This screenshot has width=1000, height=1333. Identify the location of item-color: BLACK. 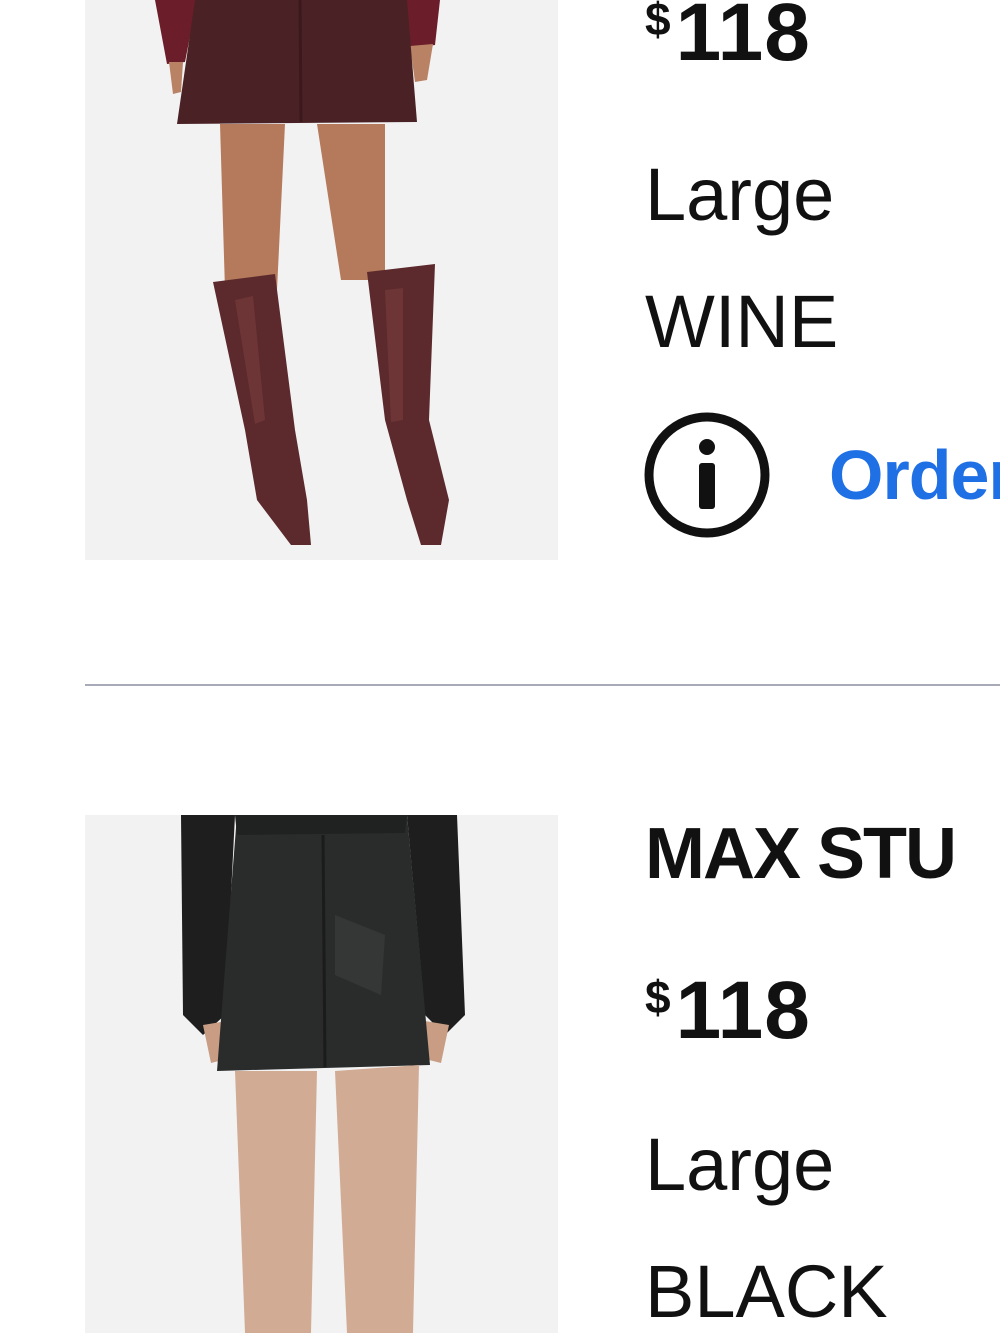
(766, 1291).